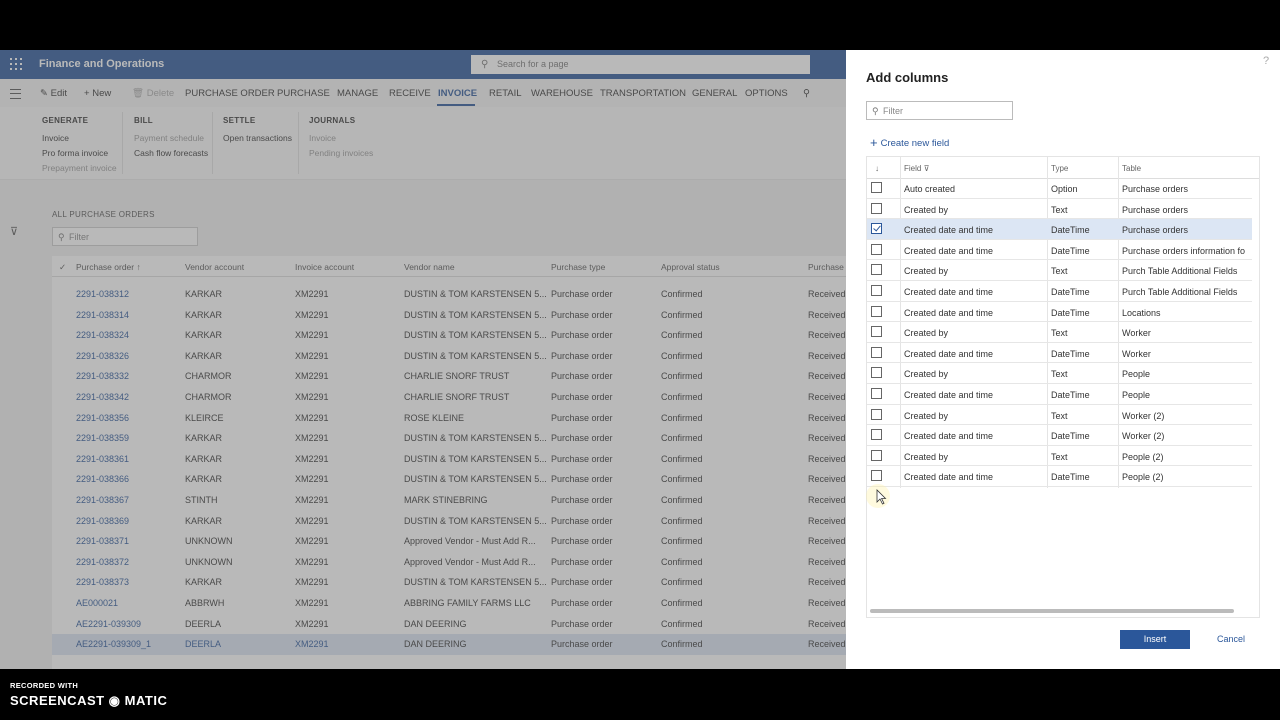 The image size is (1280, 720). Describe the element at coordinates (1059, 373) in the screenshot. I see `field-row: Created by Text People` at that location.